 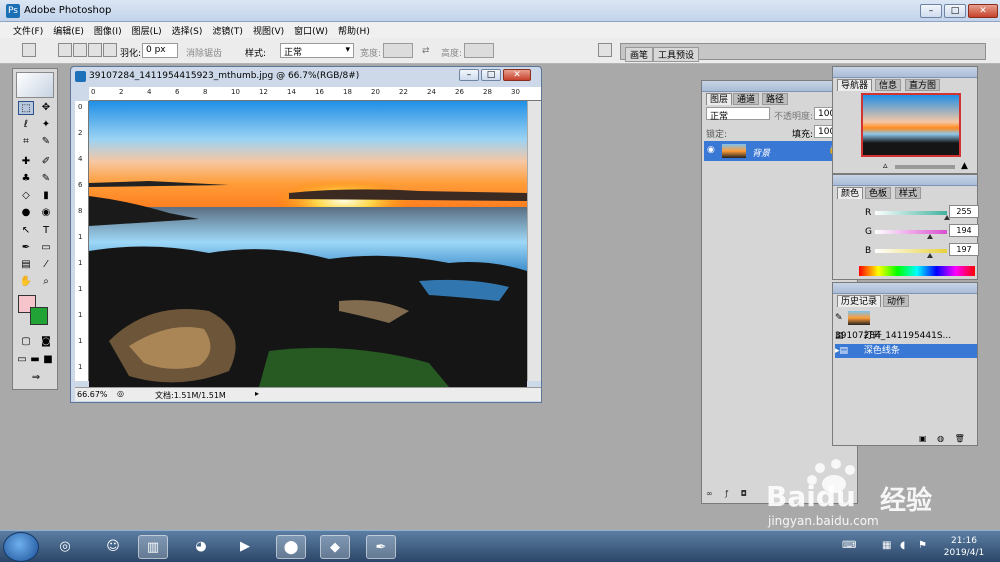 What do you see at coordinates (923, 85) in the screenshot?
I see `tab-histogram: 直方图` at bounding box center [923, 85].